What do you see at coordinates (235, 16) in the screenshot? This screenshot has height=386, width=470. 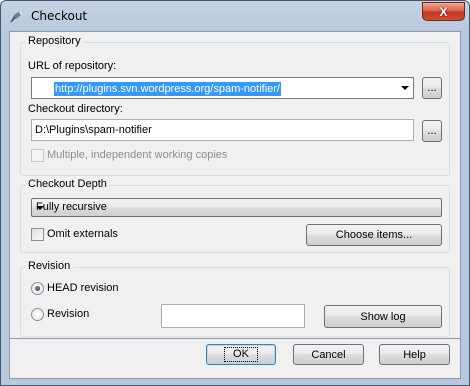 I see `title-bar: Checkout X` at bounding box center [235, 16].